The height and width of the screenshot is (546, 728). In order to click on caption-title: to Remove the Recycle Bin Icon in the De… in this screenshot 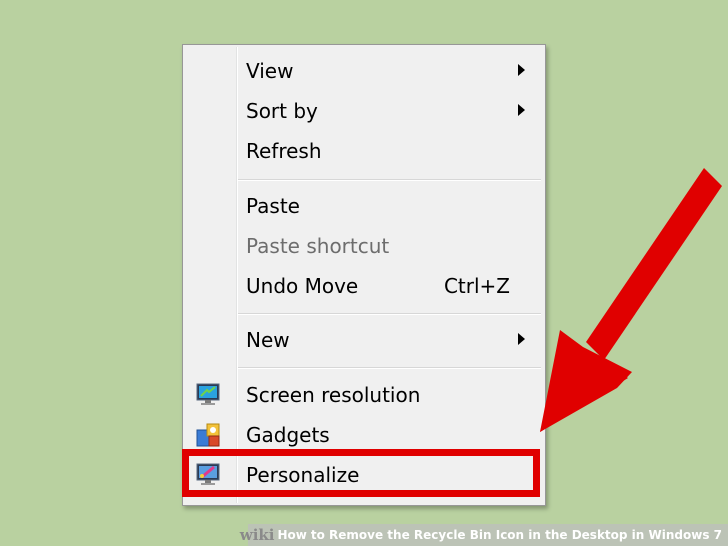, I will do `click(516, 535)`.